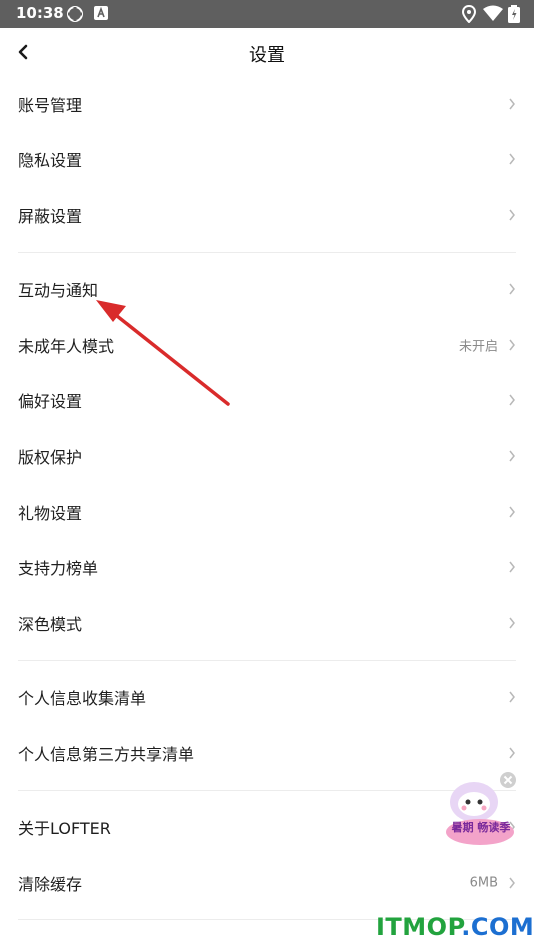  Describe the element at coordinates (58, 290) in the screenshot. I see `settings-item-label: 互动与通知` at that location.